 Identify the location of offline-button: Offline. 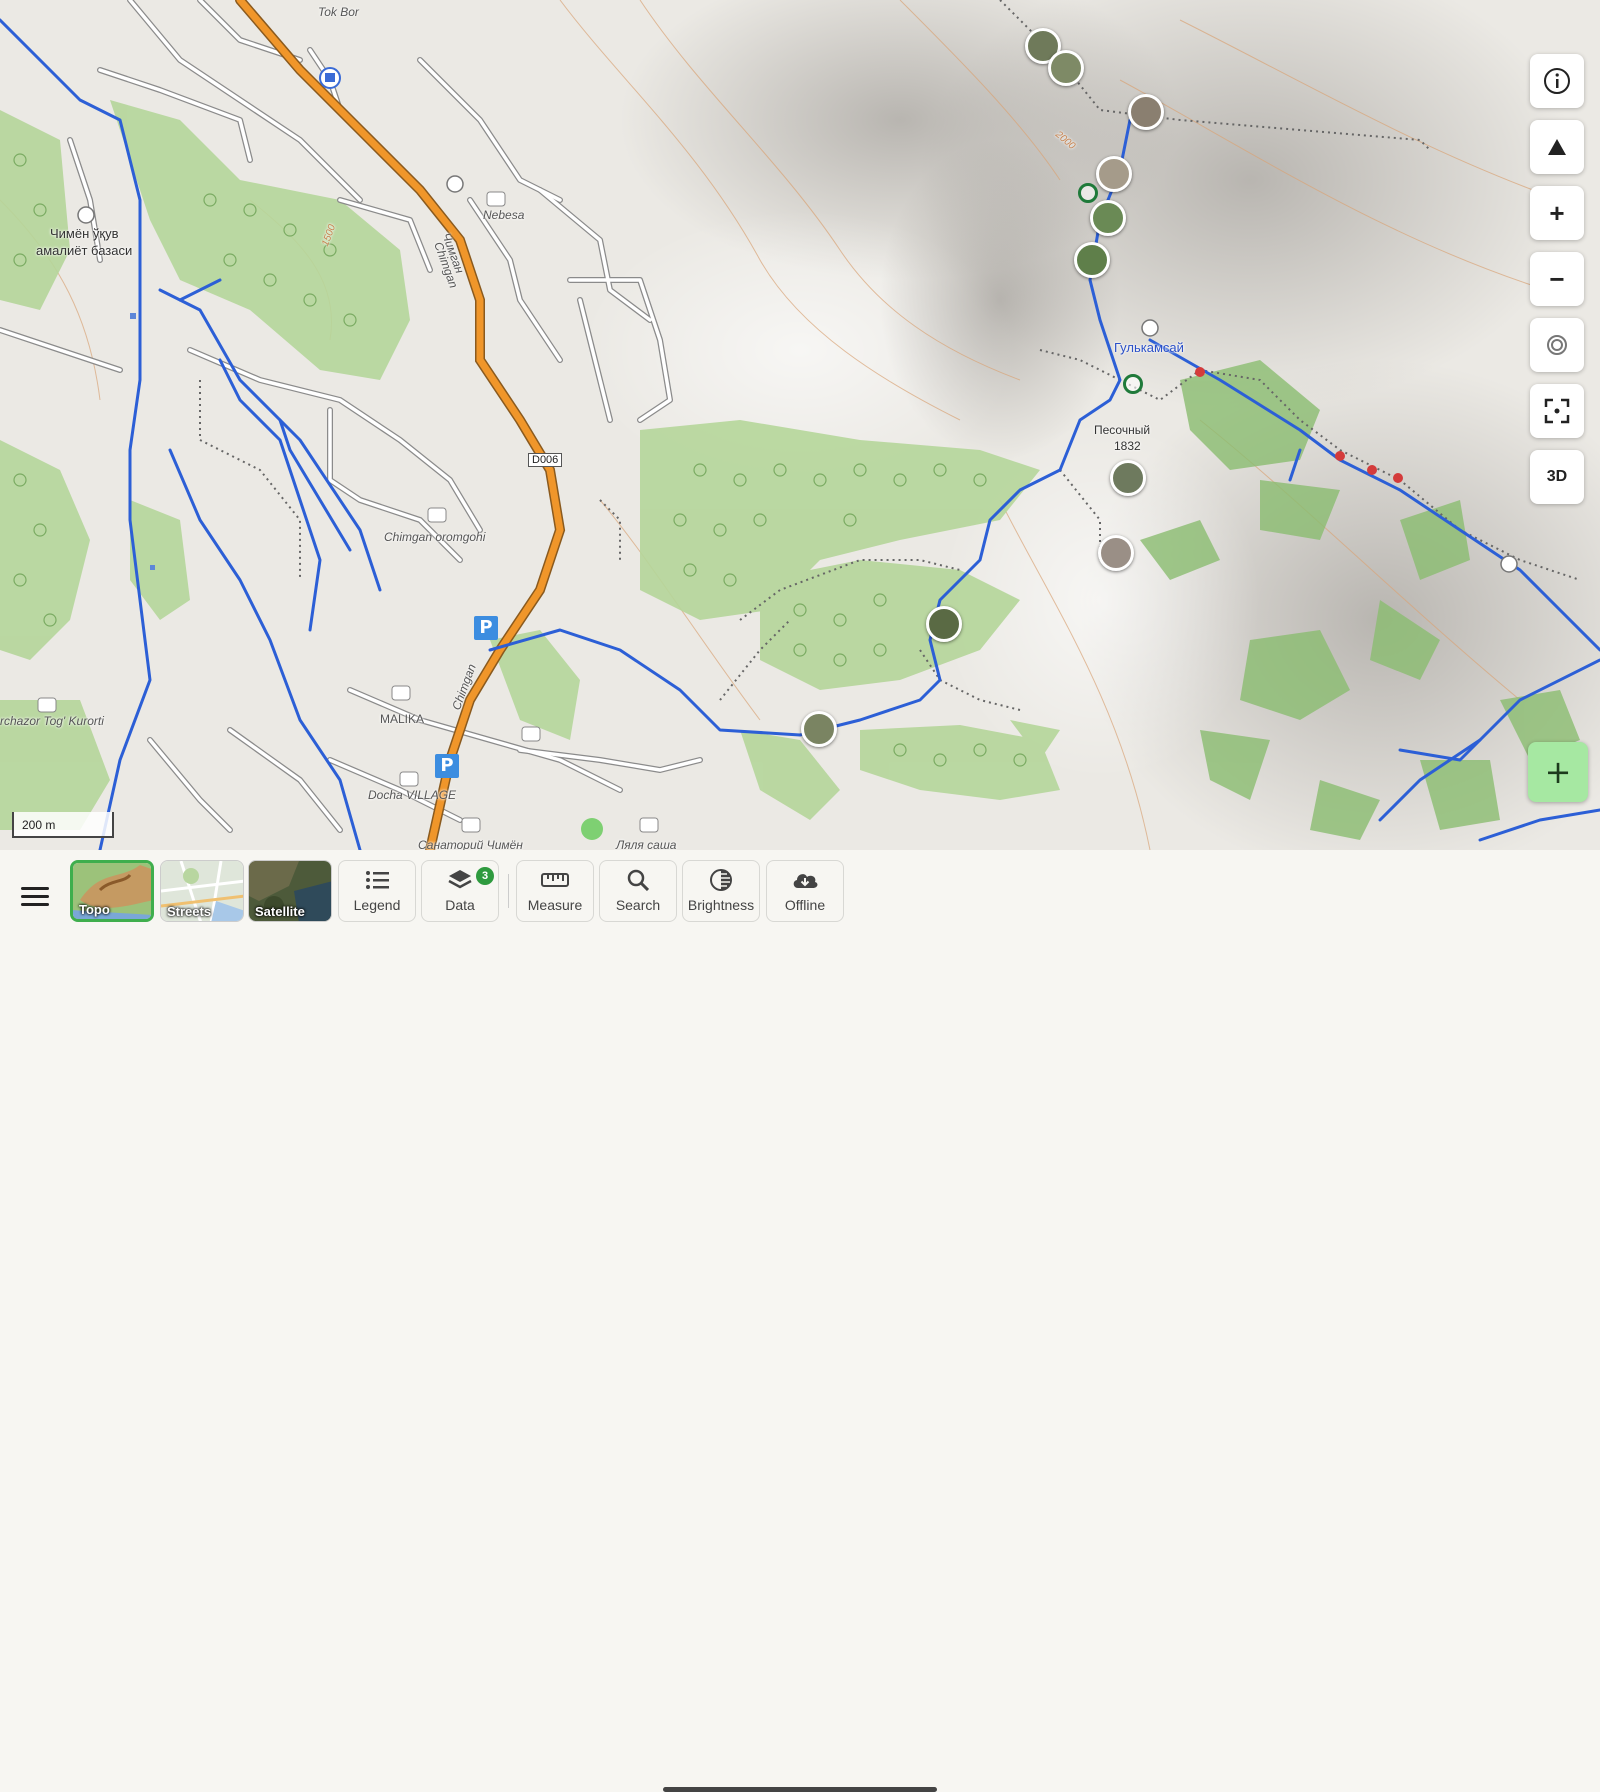
(805, 891).